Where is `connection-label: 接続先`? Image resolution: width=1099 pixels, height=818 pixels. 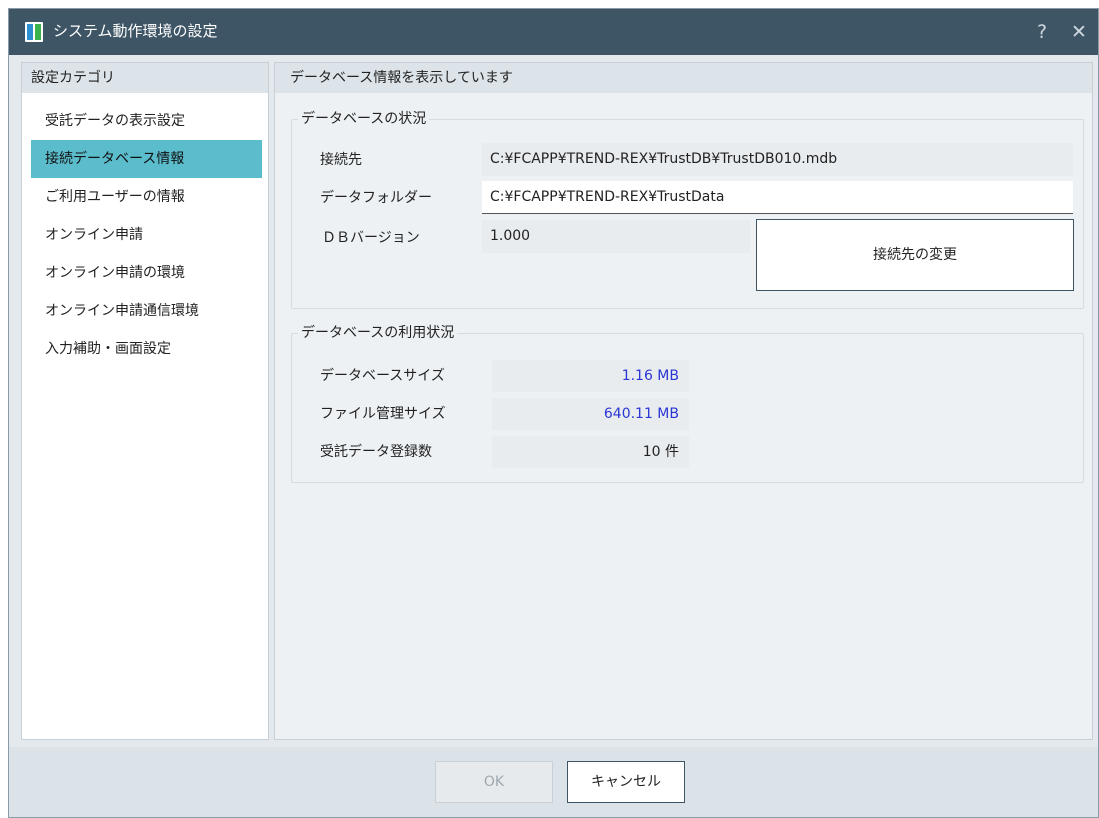 connection-label: 接続先 is located at coordinates (341, 160).